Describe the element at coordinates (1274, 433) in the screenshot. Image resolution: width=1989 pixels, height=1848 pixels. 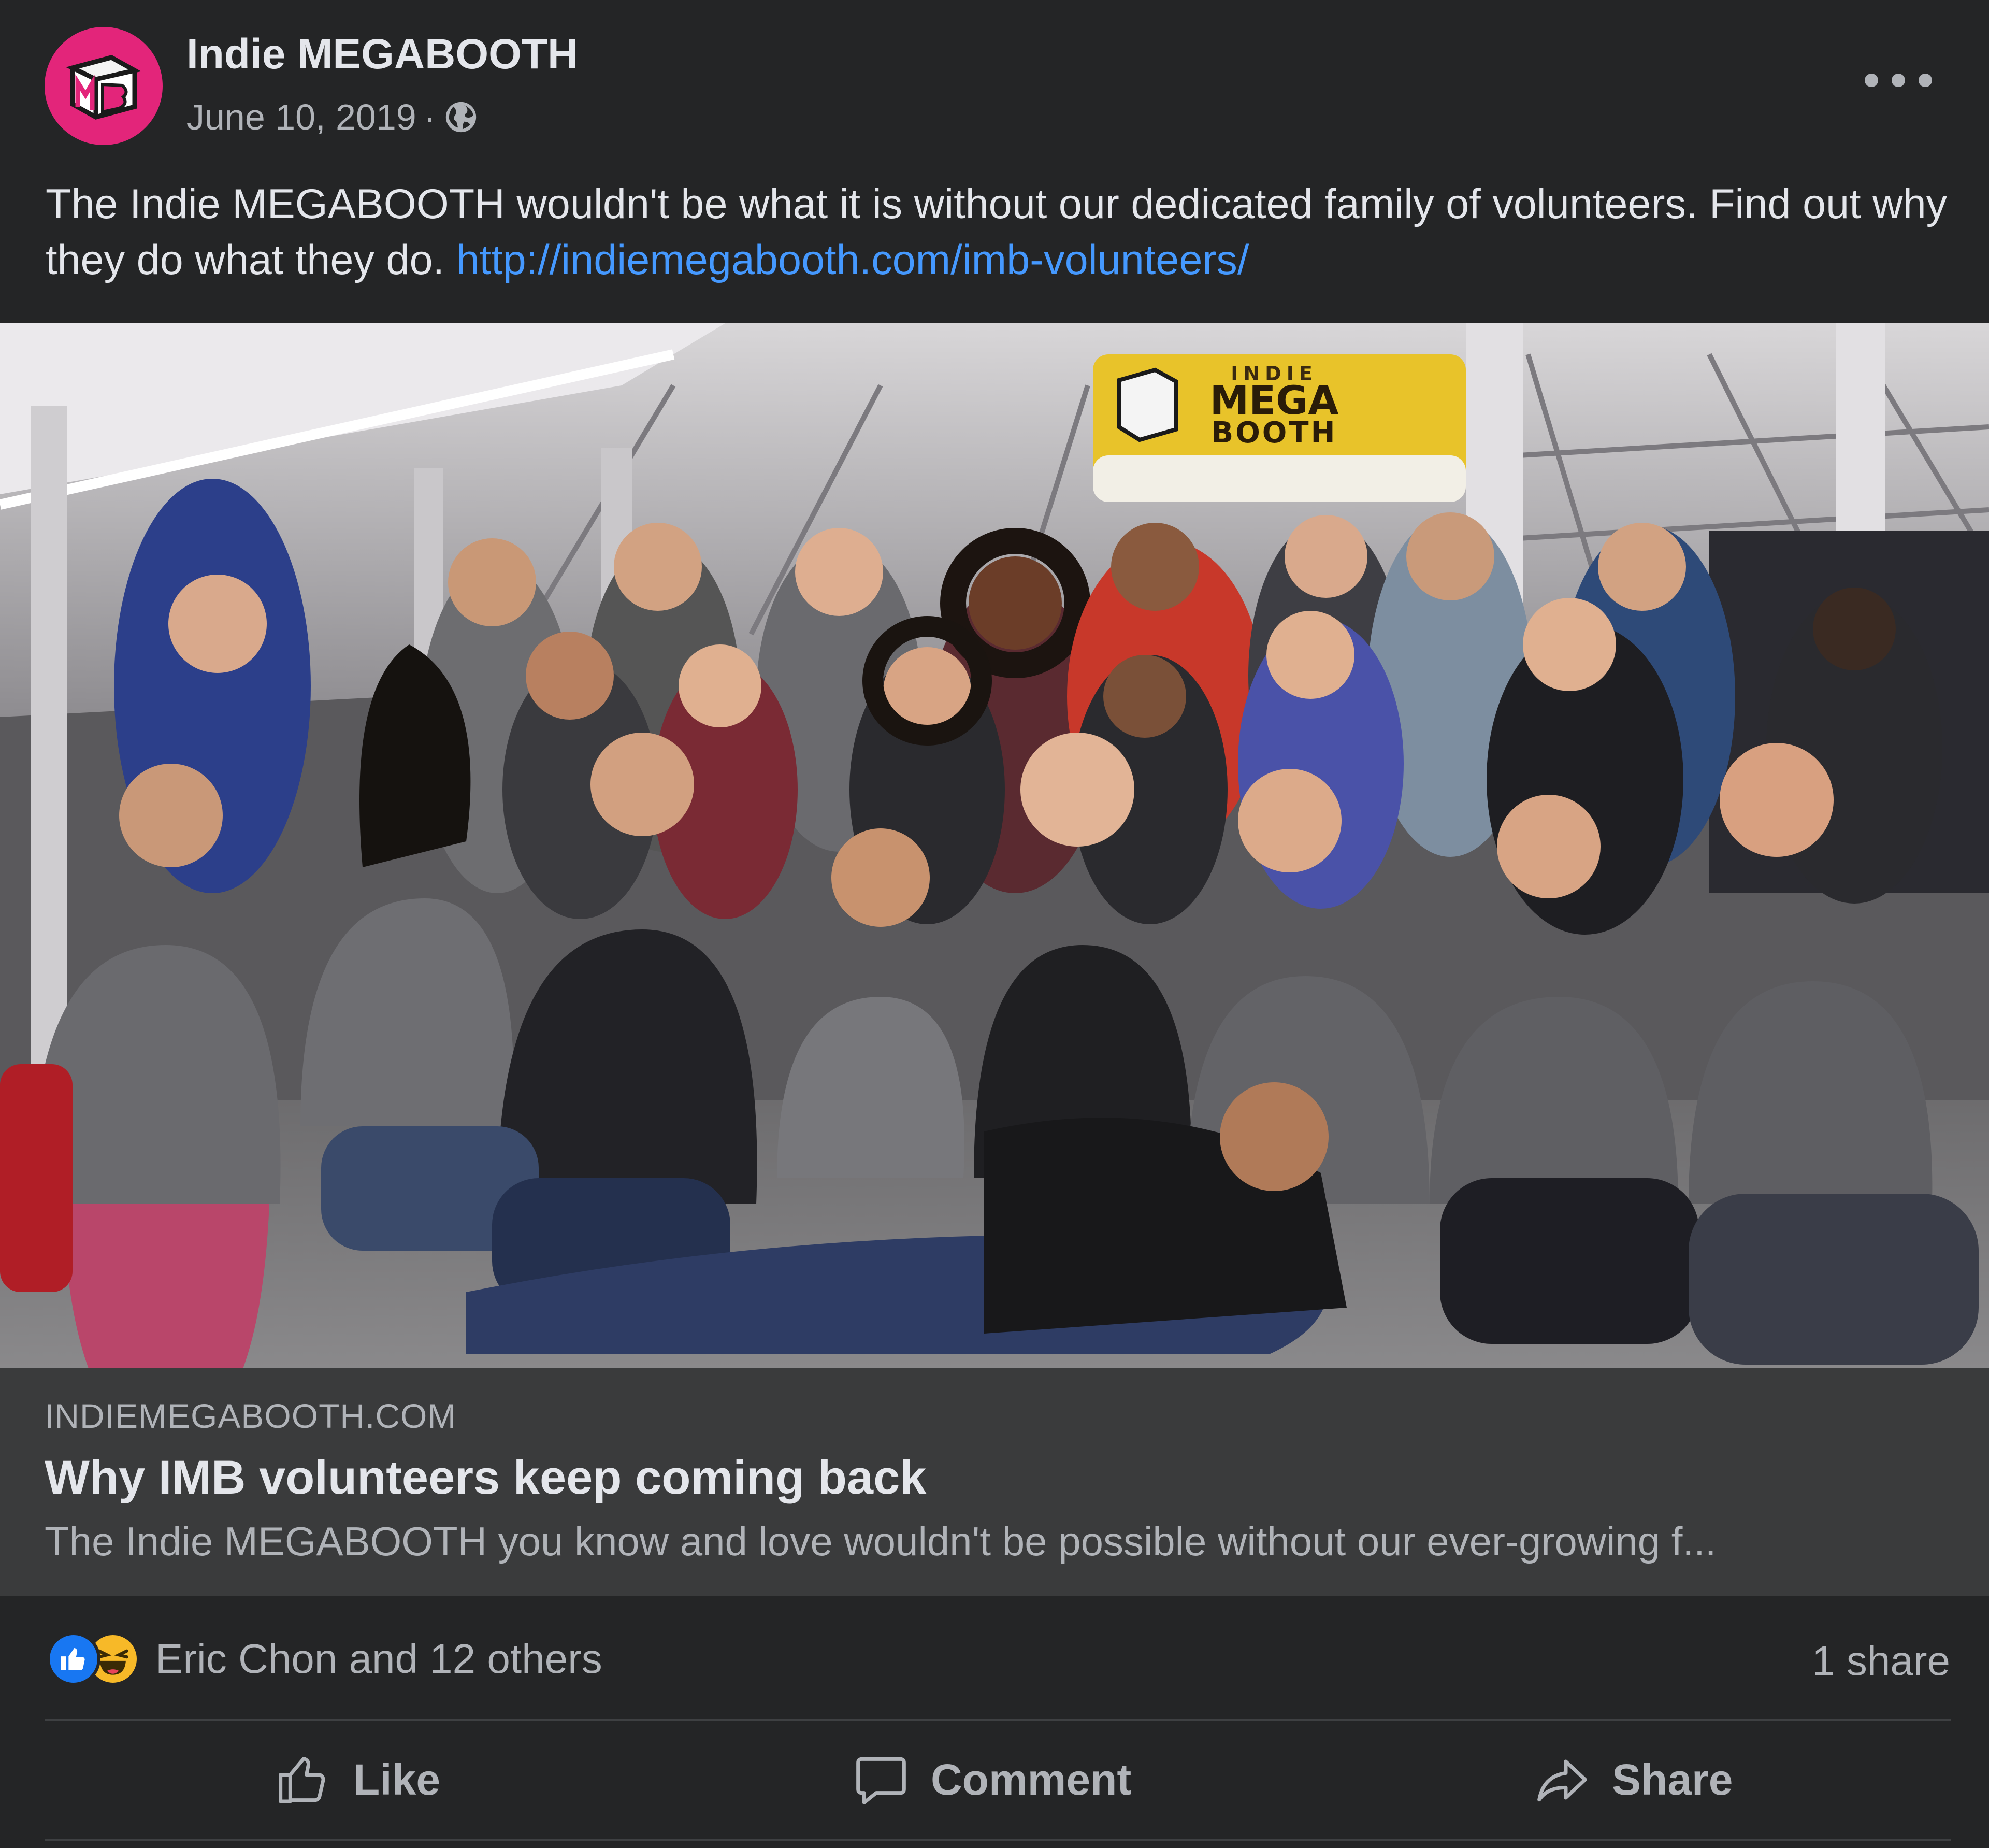
I see `banner-text-booth: BOOTH` at that location.